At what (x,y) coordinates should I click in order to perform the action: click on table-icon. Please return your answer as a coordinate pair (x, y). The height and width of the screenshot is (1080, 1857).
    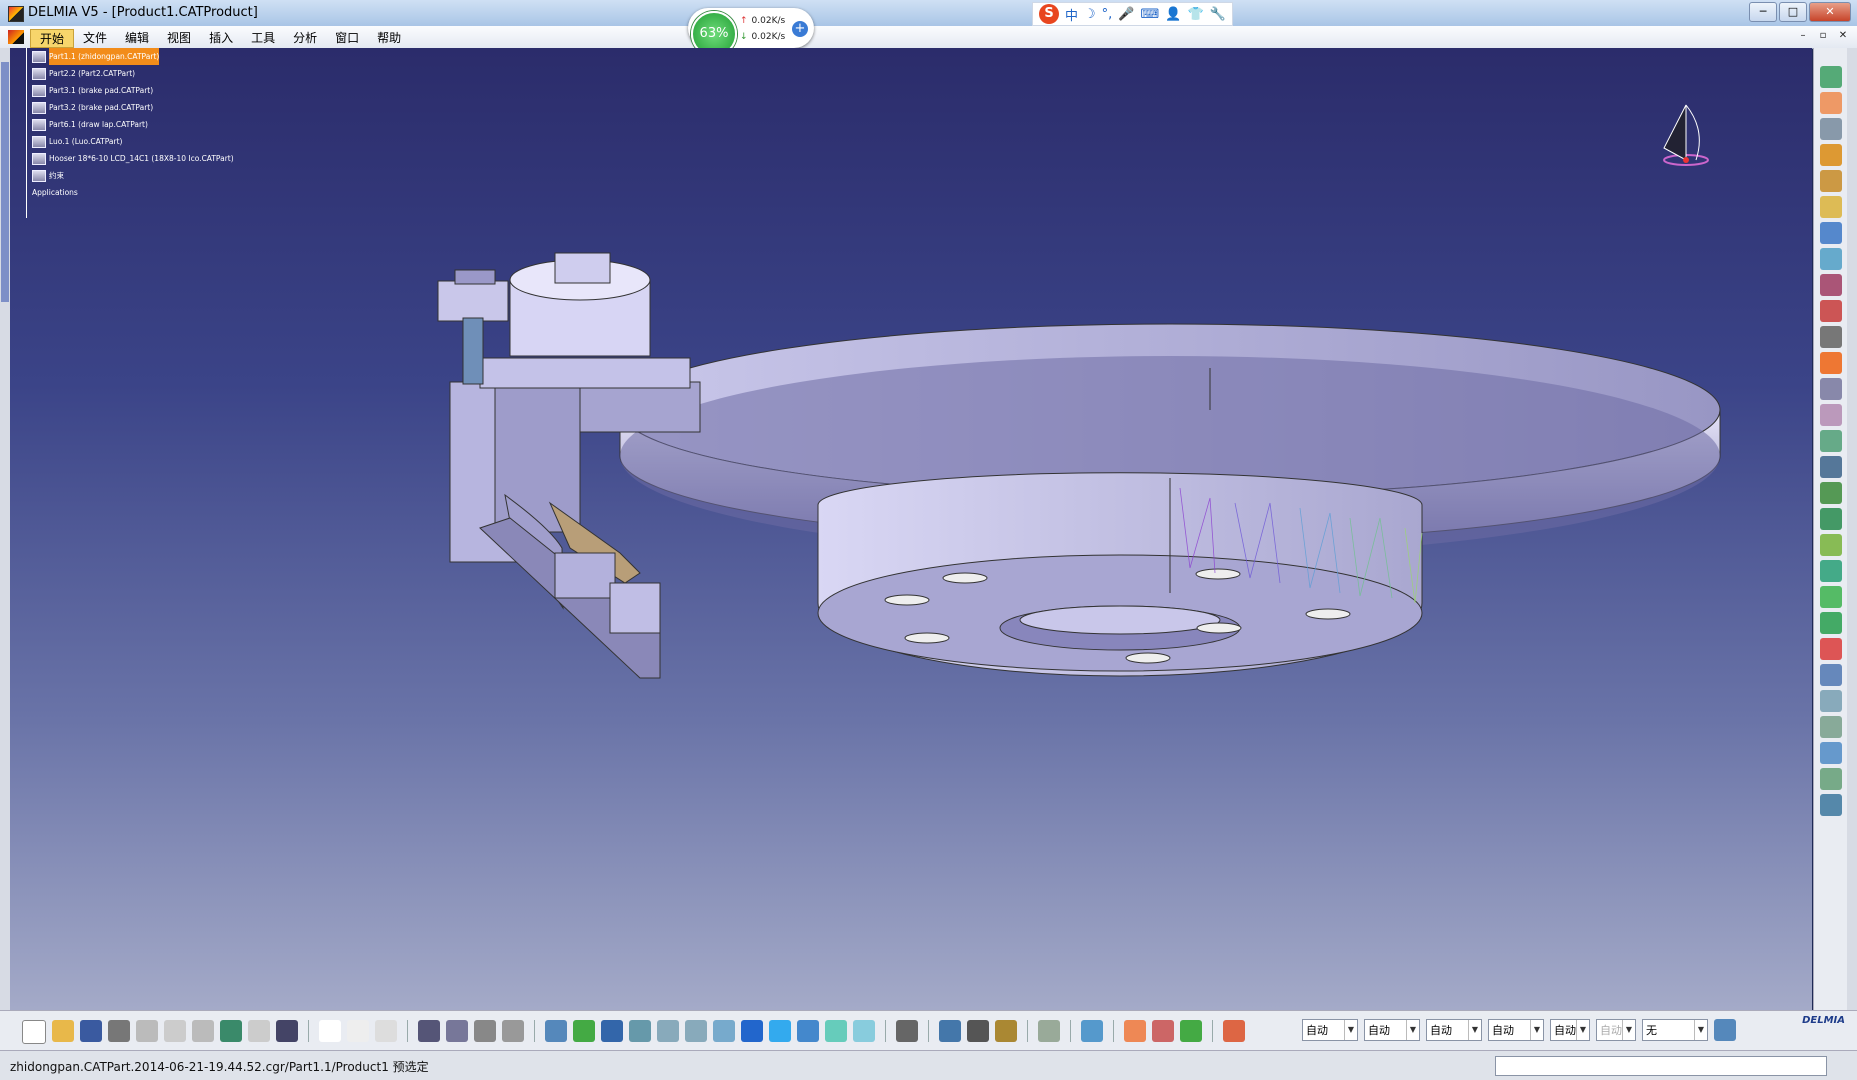
    Looking at the image, I should click on (429, 1031).